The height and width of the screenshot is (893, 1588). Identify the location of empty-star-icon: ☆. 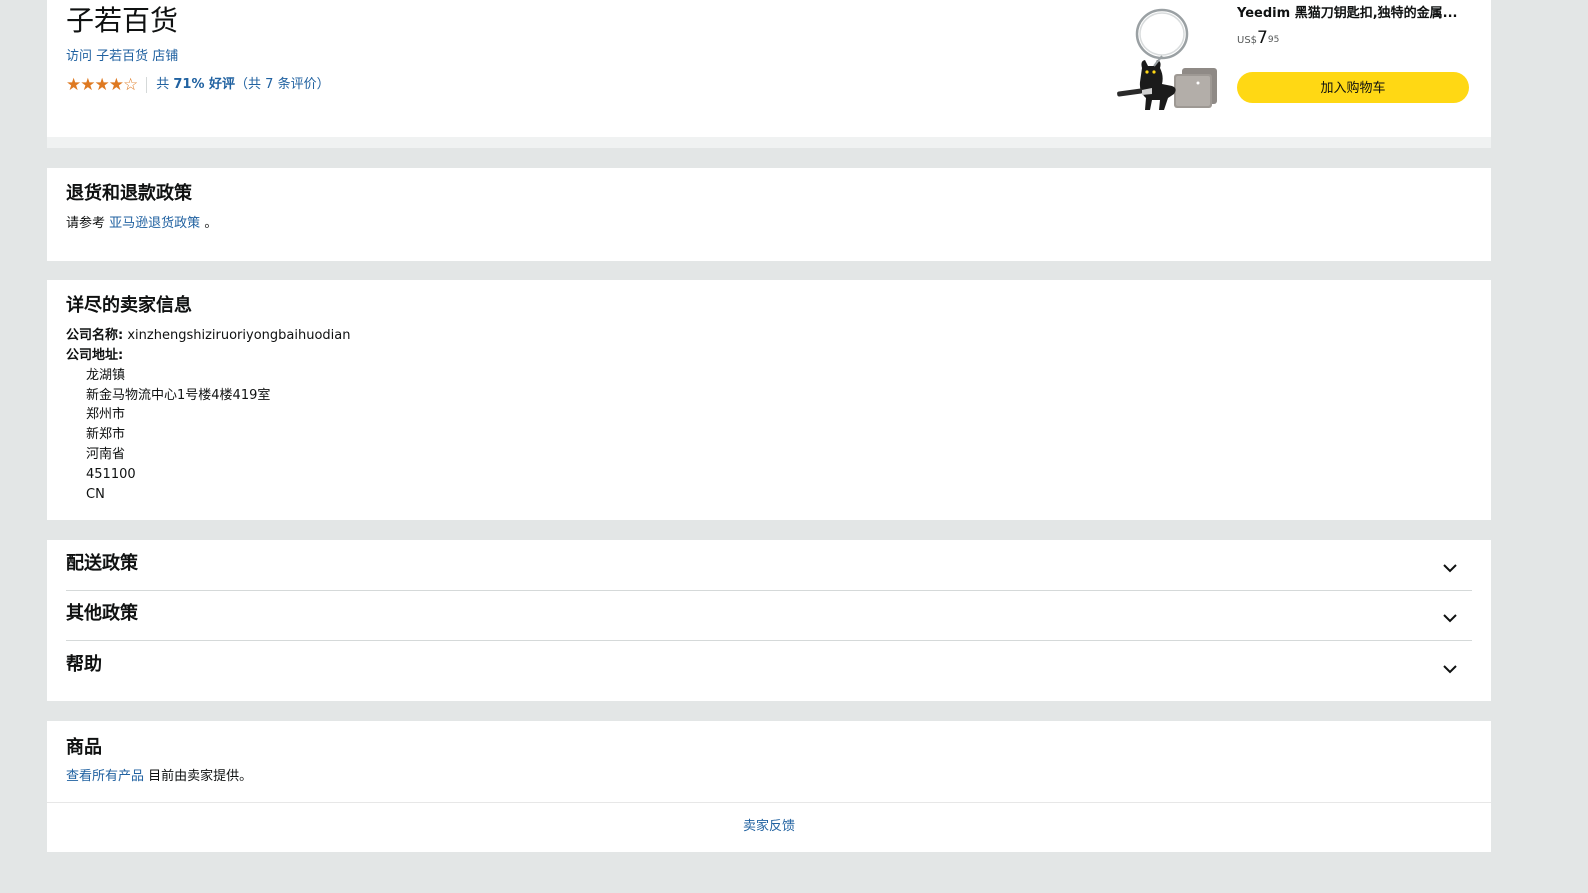
(130, 85).